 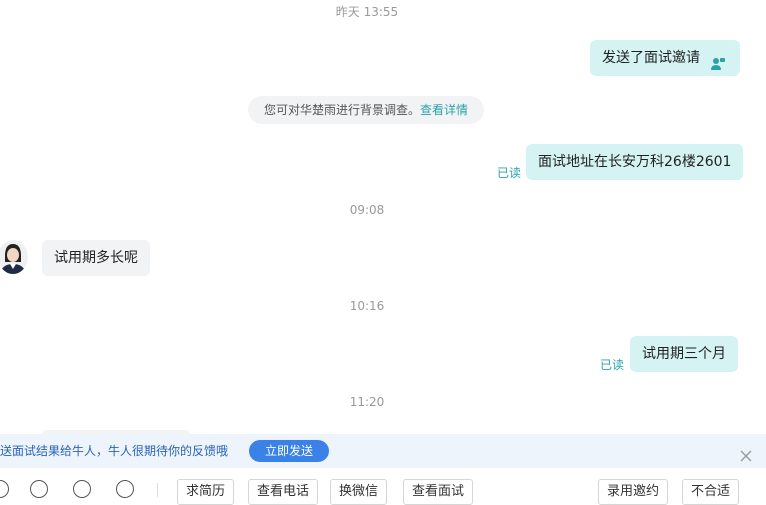 I want to click on view-interview-button: 查看面试, so click(x=438, y=492).